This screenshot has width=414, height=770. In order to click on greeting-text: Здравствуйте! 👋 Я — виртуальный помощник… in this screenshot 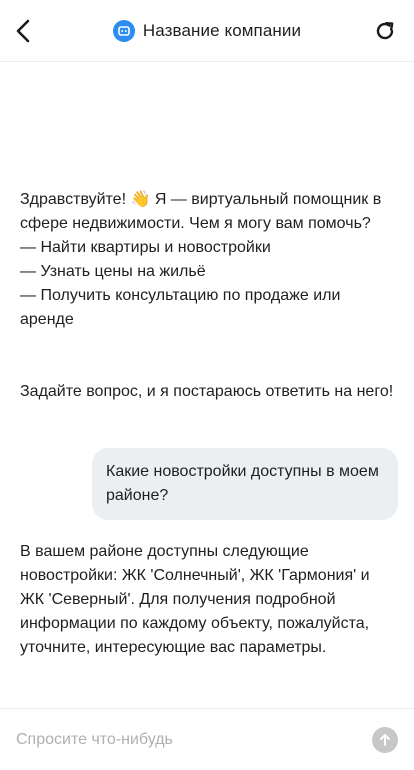, I will do `click(201, 211)`.